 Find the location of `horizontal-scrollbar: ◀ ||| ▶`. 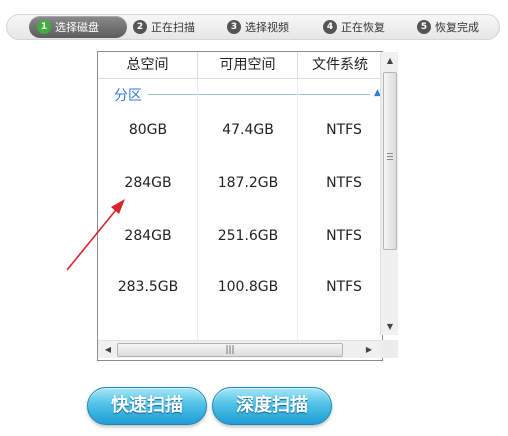

horizontal-scrollbar: ◀ ||| ▶ is located at coordinates (239, 349).